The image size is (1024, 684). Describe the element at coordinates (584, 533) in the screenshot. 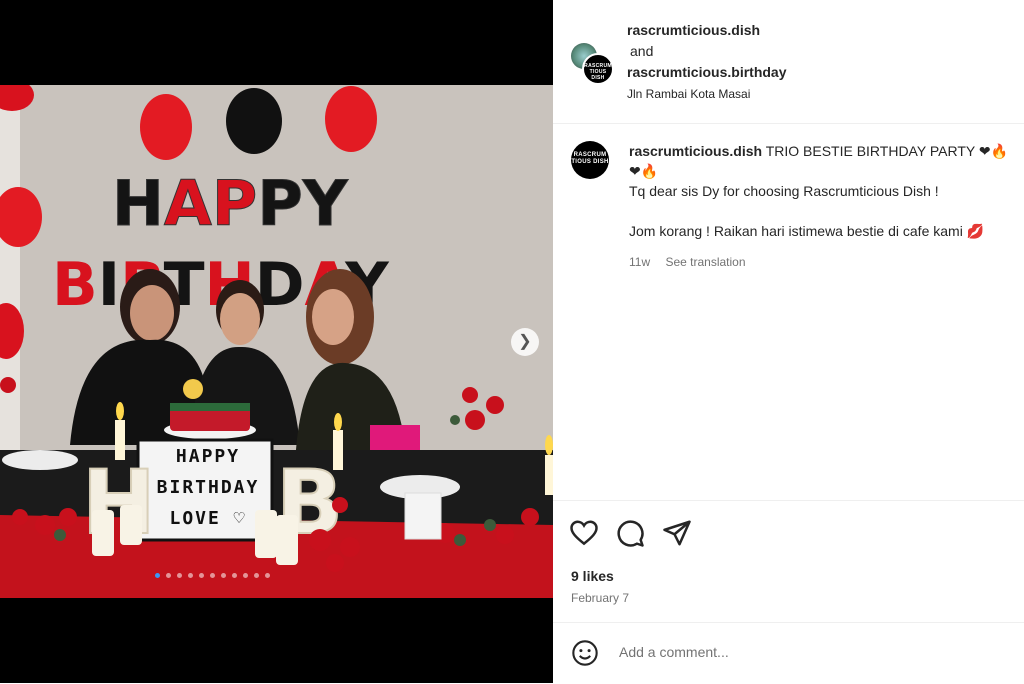

I see `heart-icon` at that location.